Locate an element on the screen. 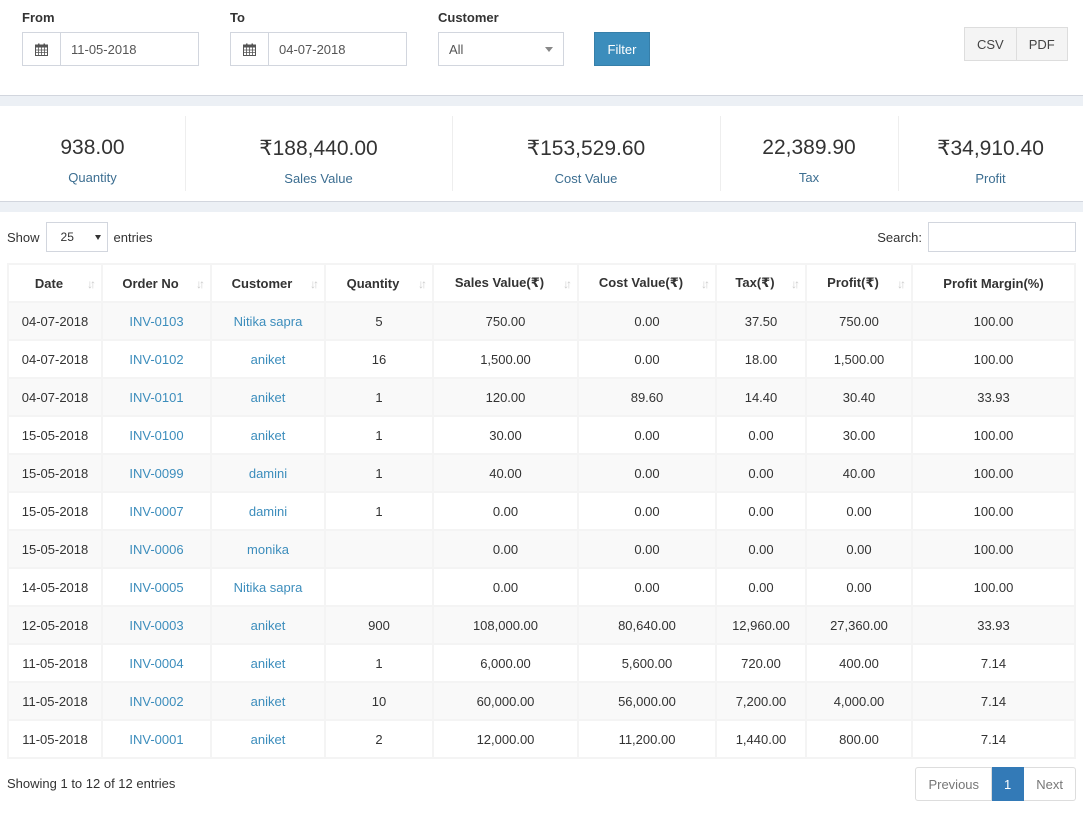  order-link: INV-0007 is located at coordinates (156, 511).